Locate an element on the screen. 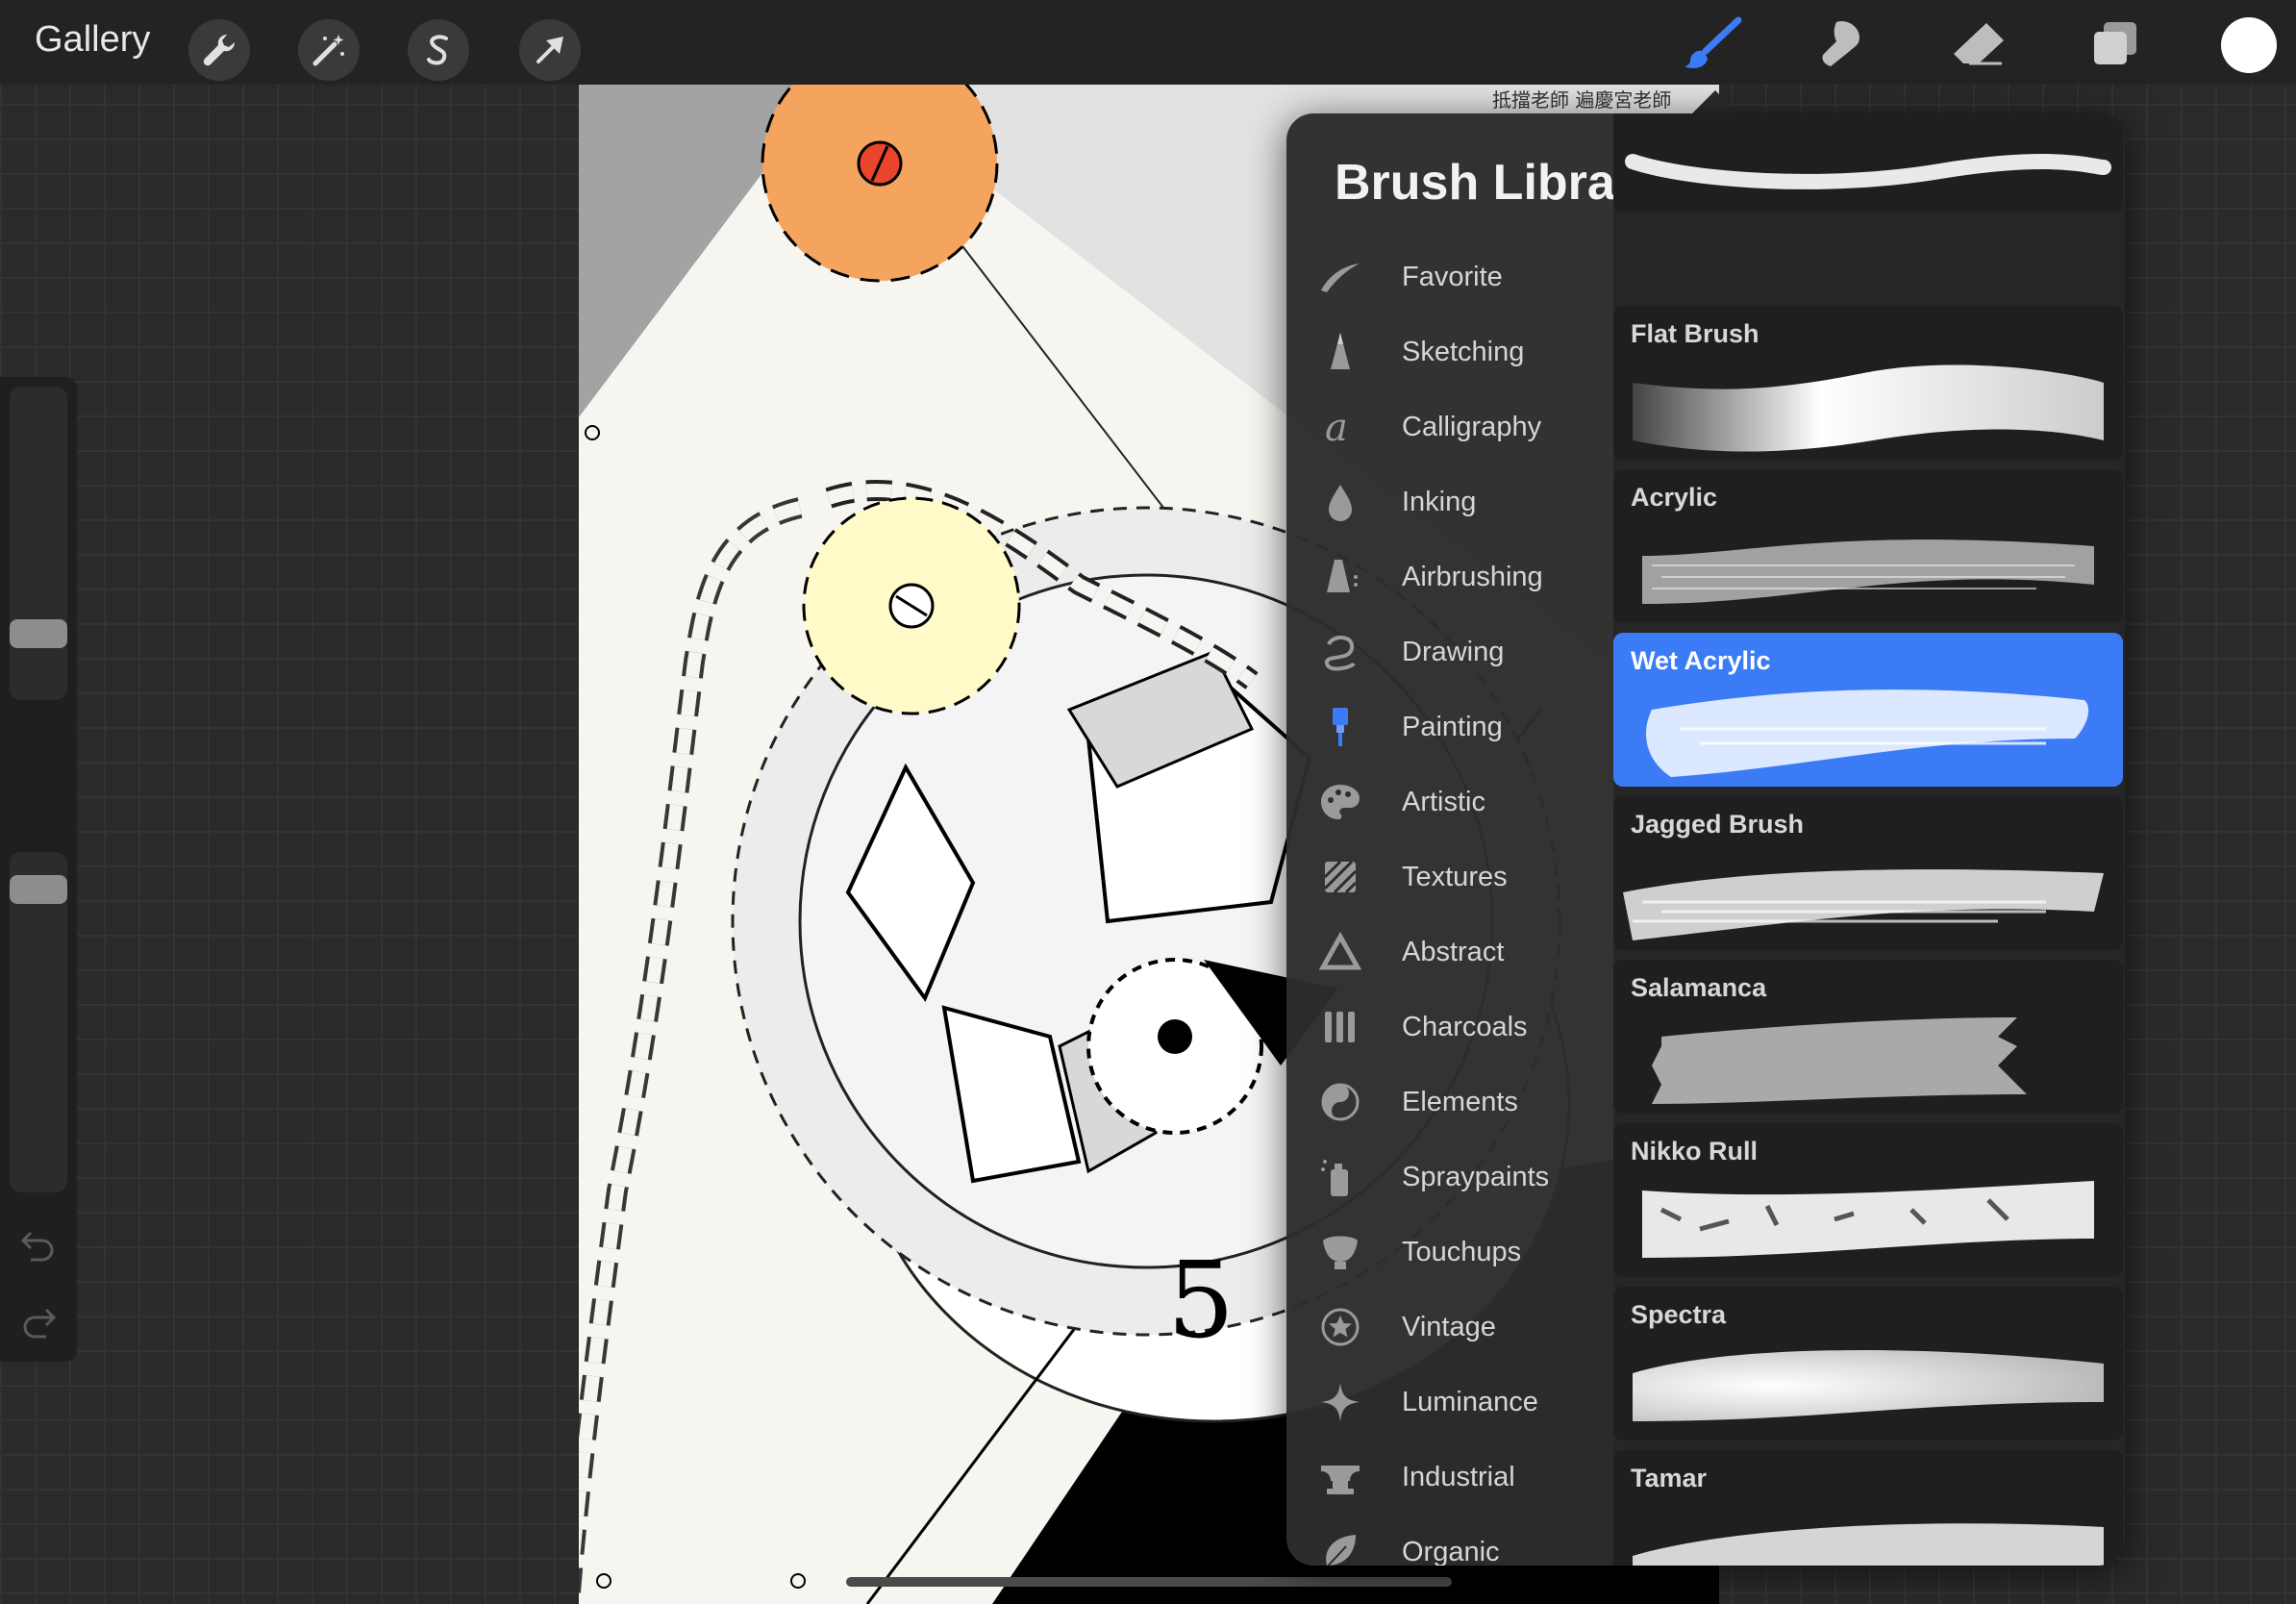 This screenshot has width=2296, height=1604. yin-yang-icon is located at coordinates (1340, 1102).